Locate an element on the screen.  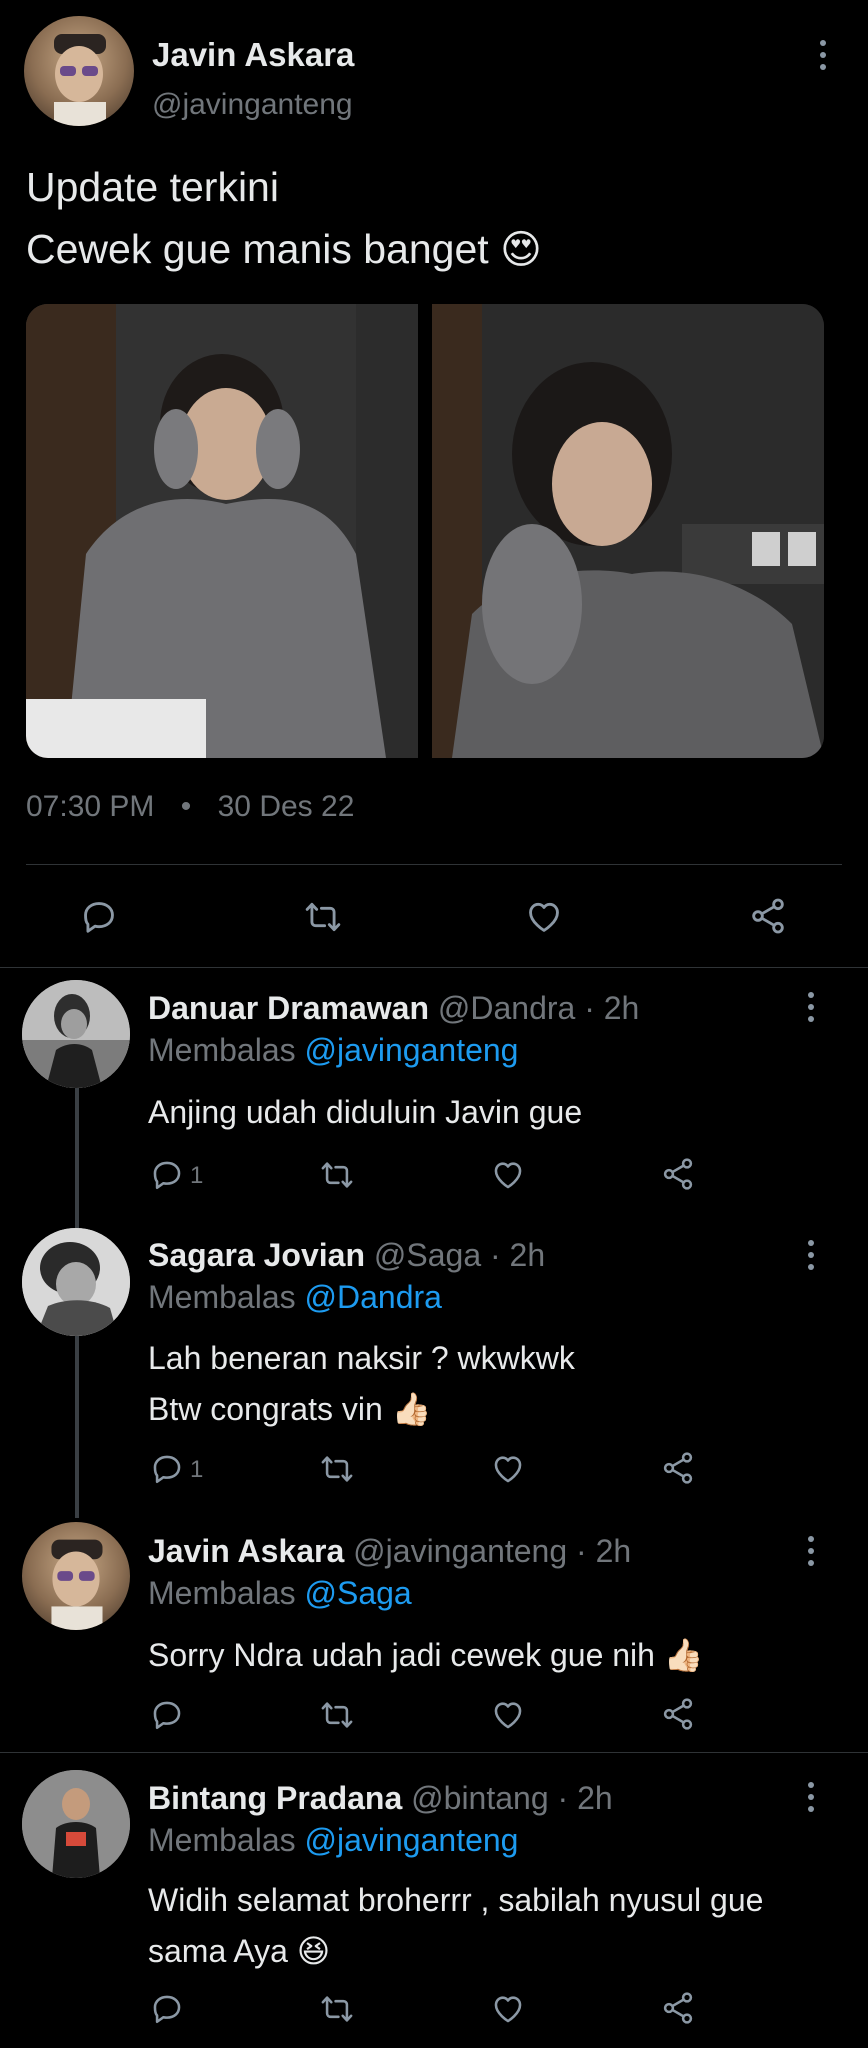
tweet-time: 07:30 PM is located at coordinates (90, 806).